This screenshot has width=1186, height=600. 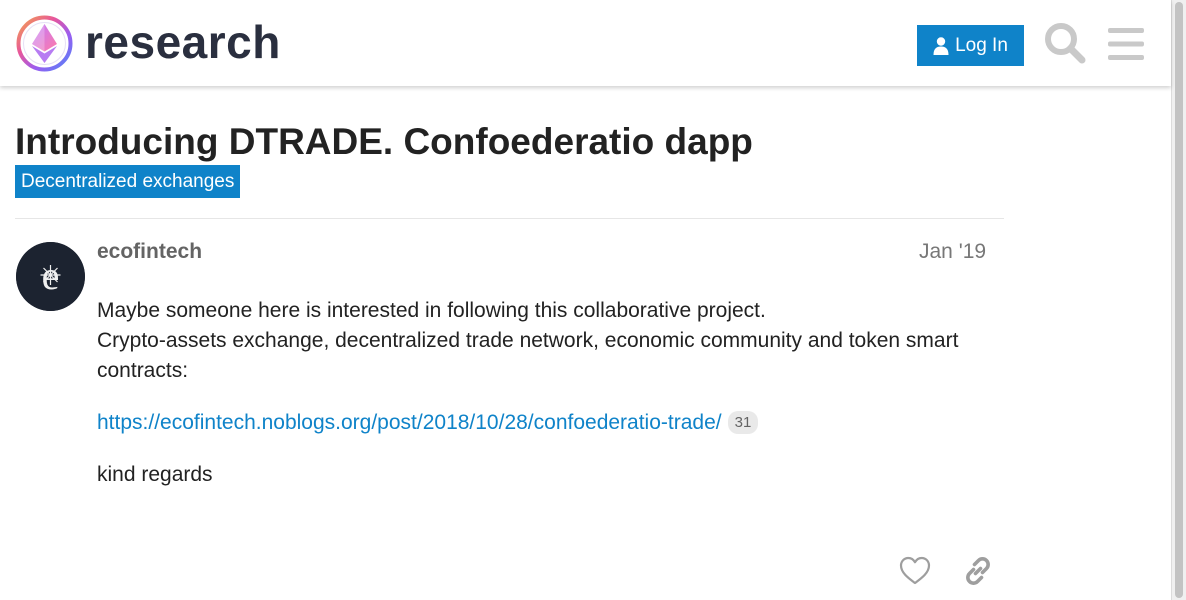 I want to click on page-scrollbar, so click(x=1178, y=300).